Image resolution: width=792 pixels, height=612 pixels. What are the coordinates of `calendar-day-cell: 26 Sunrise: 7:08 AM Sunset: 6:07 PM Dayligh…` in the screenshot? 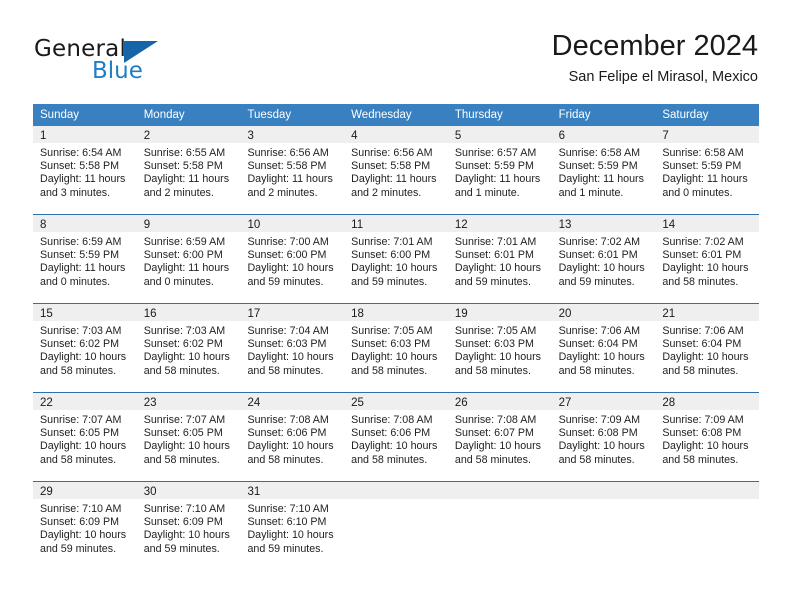 It's located at (499, 437).